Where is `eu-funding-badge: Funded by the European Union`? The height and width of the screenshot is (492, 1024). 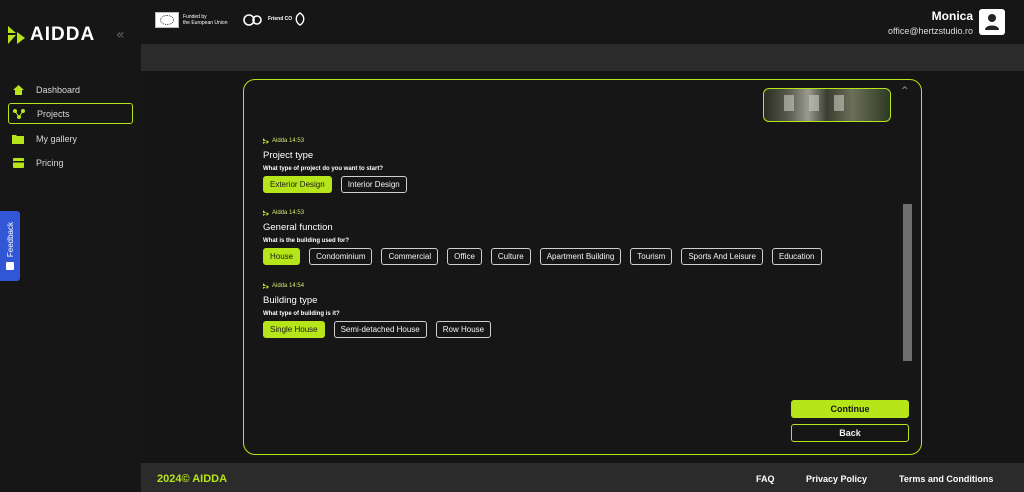
eu-funding-badge: Funded by the European Union is located at coordinates (199, 20).